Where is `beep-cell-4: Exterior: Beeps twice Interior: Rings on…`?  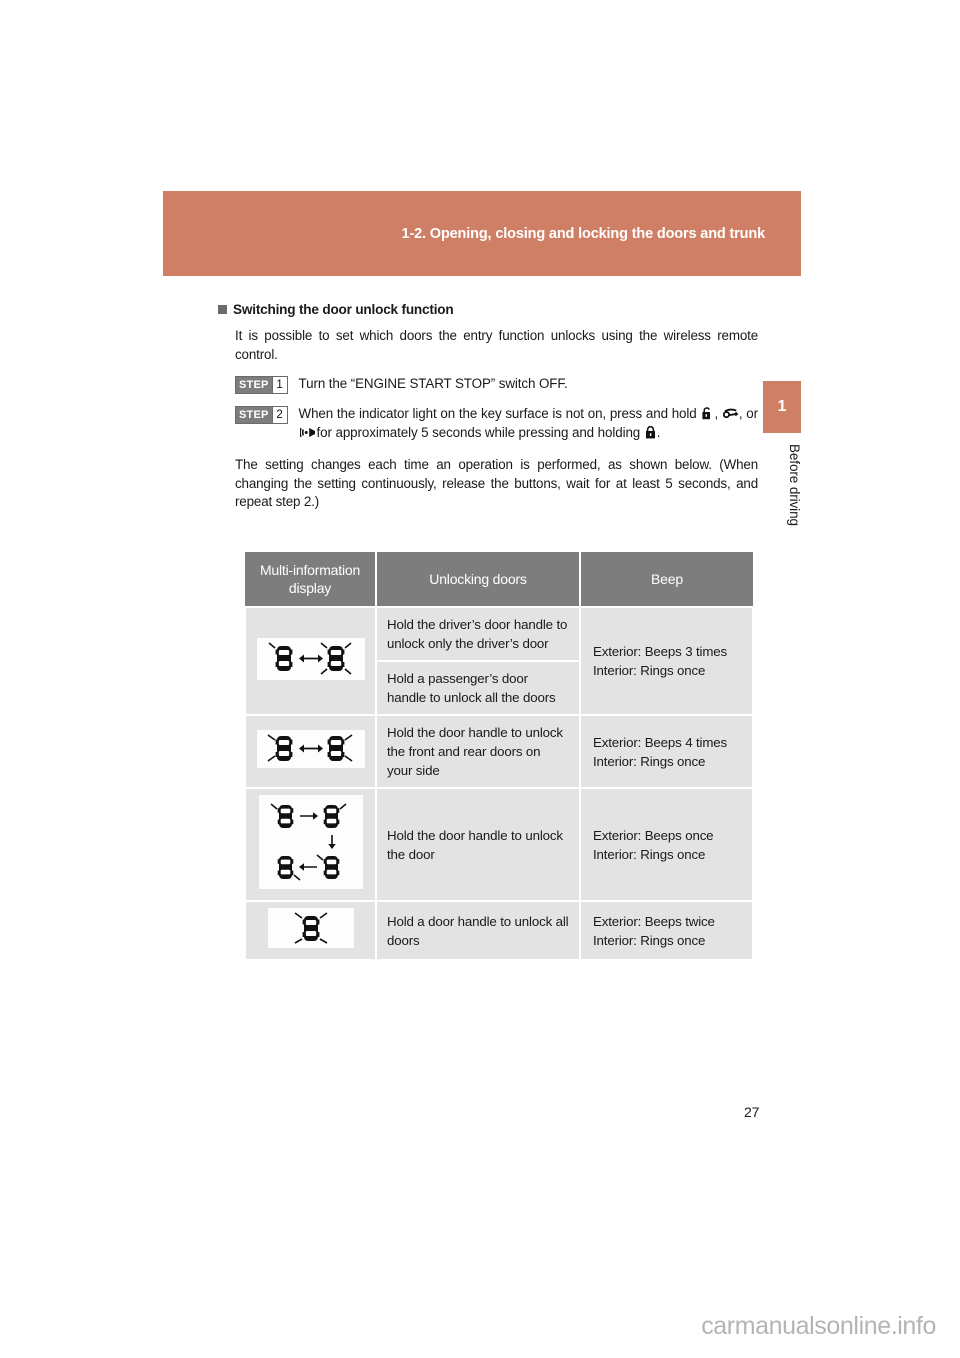
beep-cell-4: Exterior: Beeps twice Interior: Rings on… is located at coordinates (666, 930).